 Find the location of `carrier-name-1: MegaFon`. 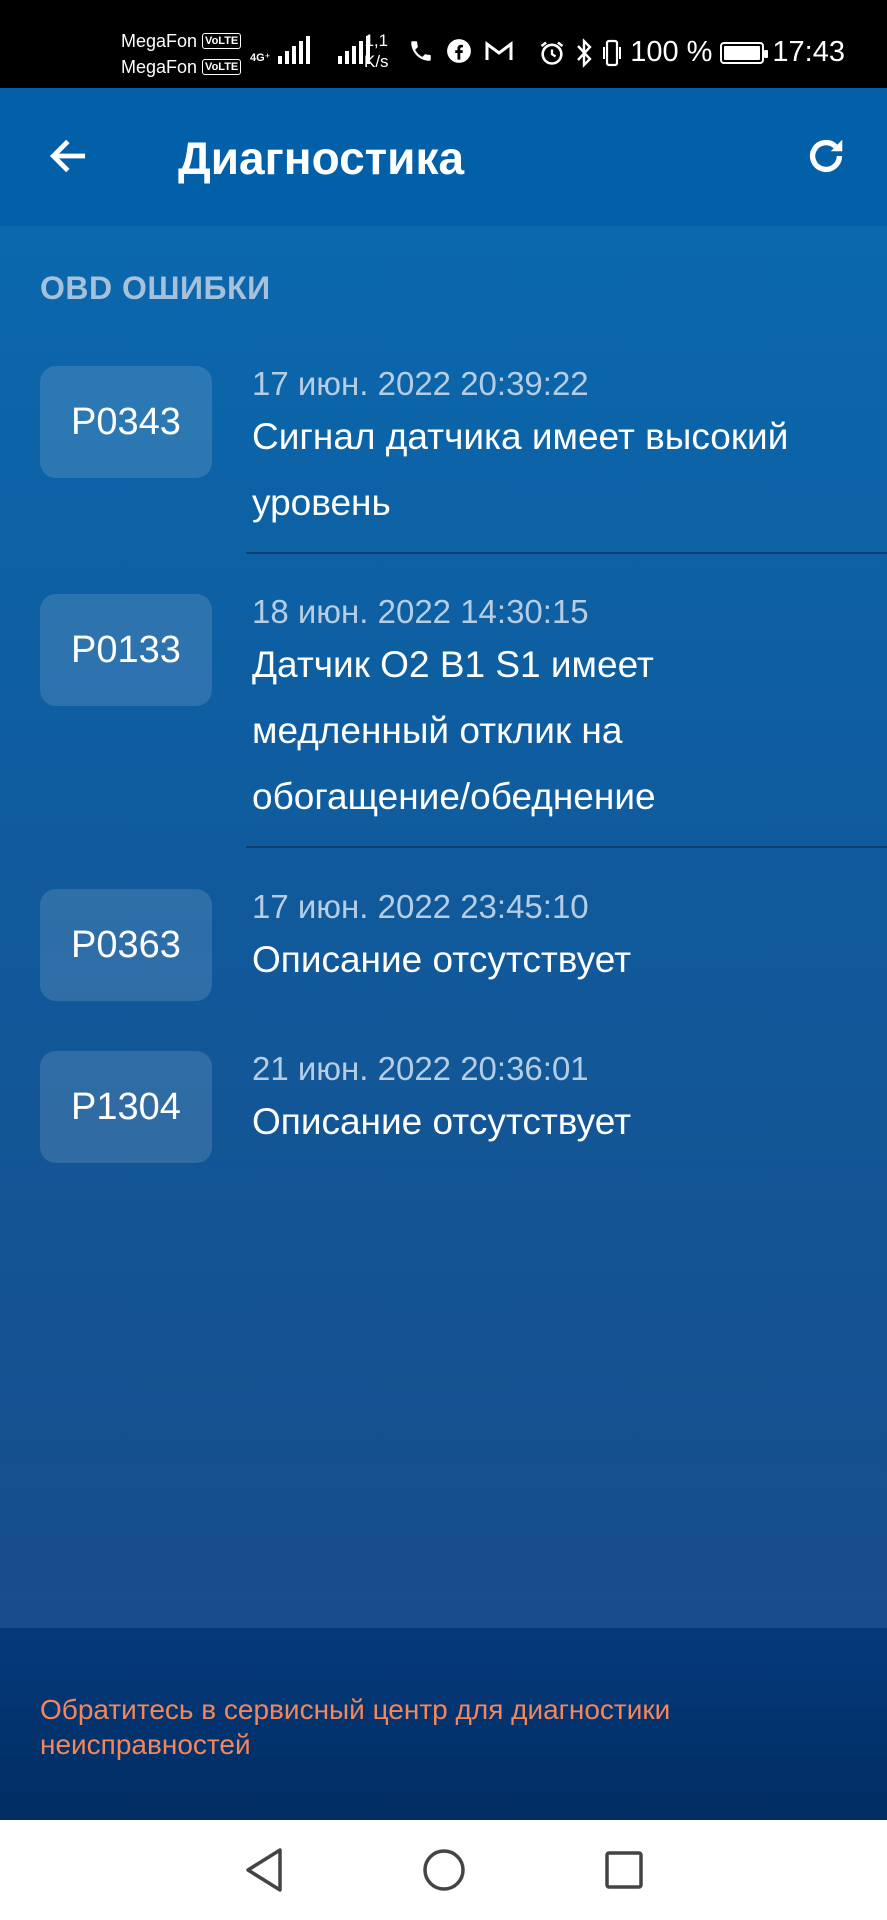

carrier-name-1: MegaFon is located at coordinates (159, 41).